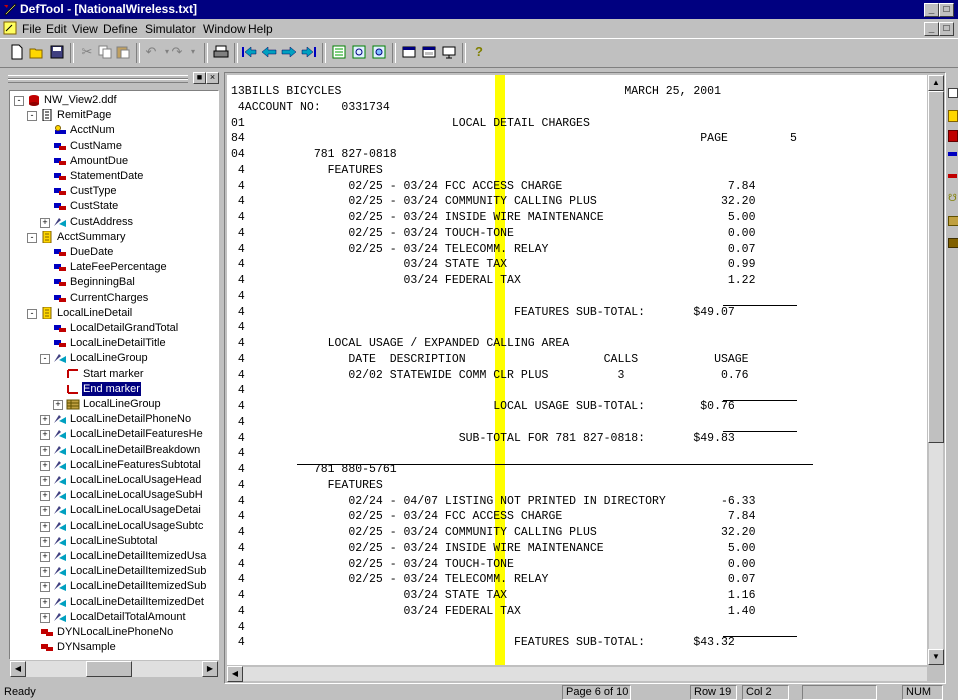 The image size is (958, 700). Describe the element at coordinates (113, 465) in the screenshot. I see `tree-node: + LocalLineFeaturesSubtotal` at that location.